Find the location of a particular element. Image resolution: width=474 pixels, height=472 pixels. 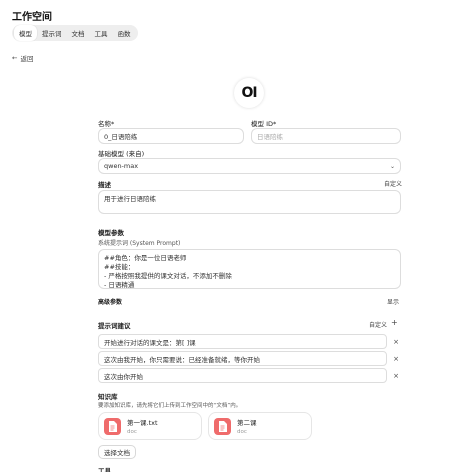

name-input: 0_日语陪练 is located at coordinates (171, 136).